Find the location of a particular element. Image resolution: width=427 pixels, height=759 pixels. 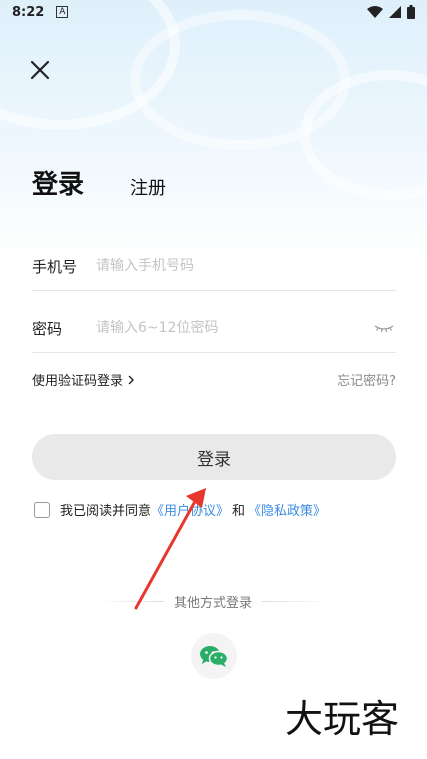

agreement-row: 我已阅读并同意 《用户协议》 和 《隐私政策》 is located at coordinates (180, 509).